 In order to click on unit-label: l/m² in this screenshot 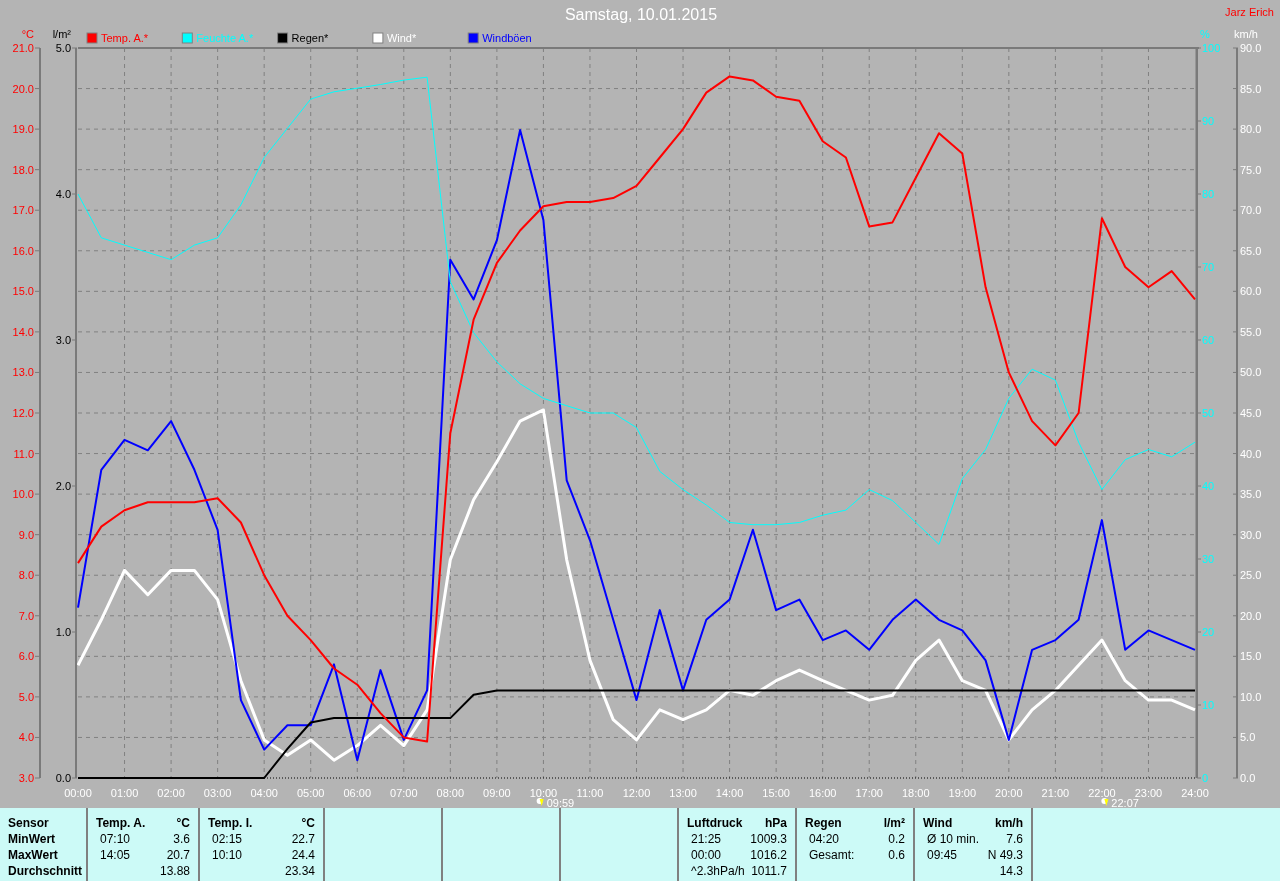, I will do `click(894, 823)`.